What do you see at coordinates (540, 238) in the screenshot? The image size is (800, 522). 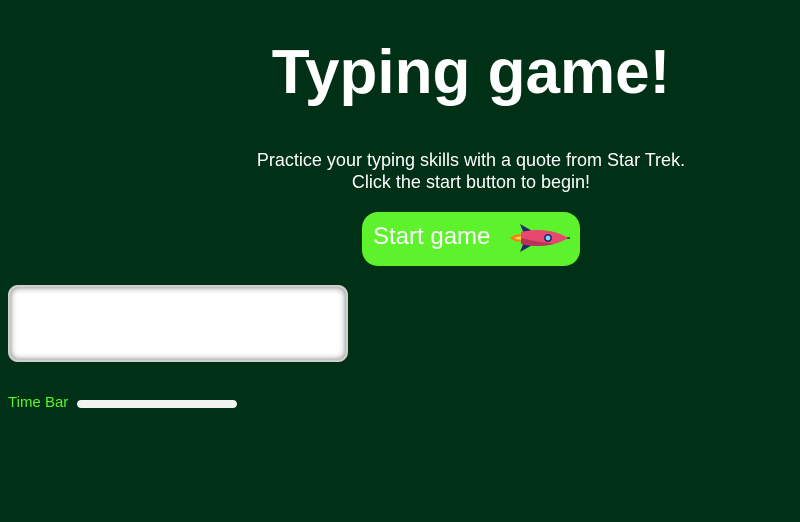 I see `rocket-icon` at bounding box center [540, 238].